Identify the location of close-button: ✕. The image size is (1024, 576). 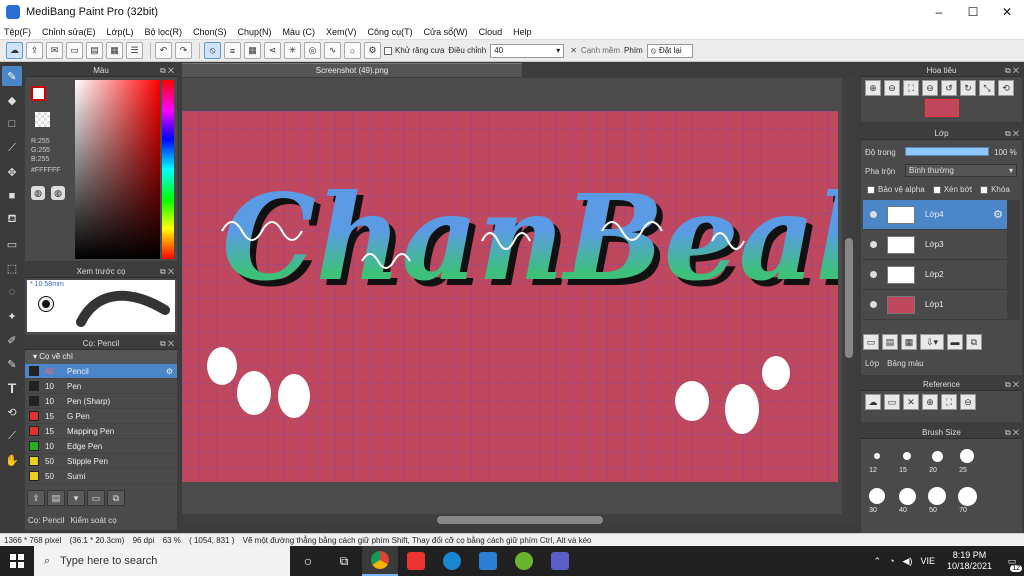
(1007, 12).